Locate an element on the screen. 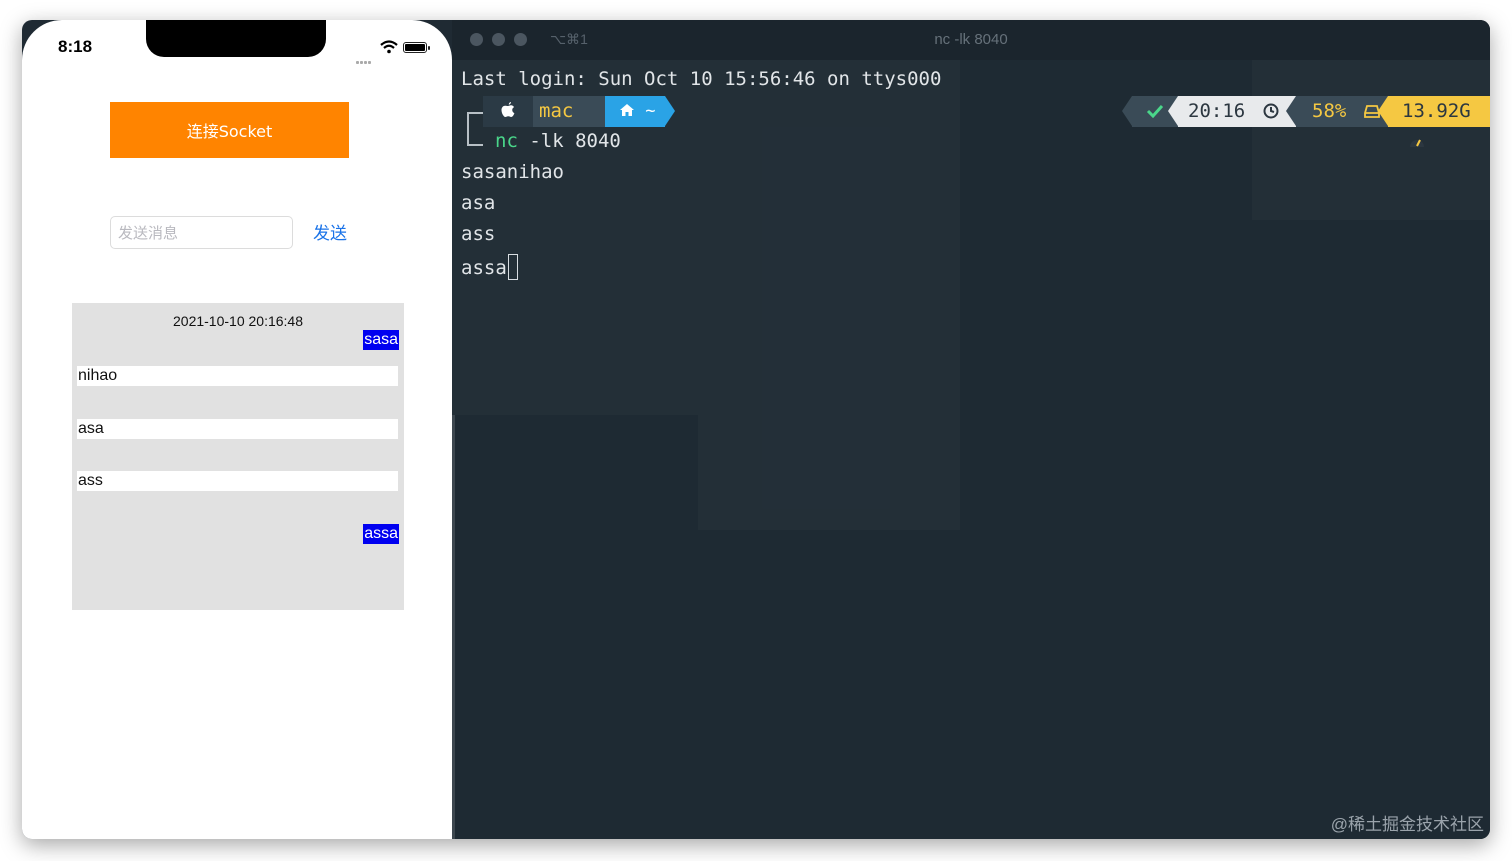  time-segment: 20:16 is located at coordinates (1237, 111).